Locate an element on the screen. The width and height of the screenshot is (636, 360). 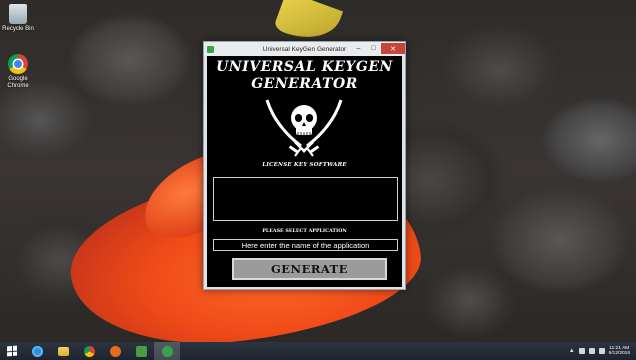
start-button is located at coordinates (12, 351).